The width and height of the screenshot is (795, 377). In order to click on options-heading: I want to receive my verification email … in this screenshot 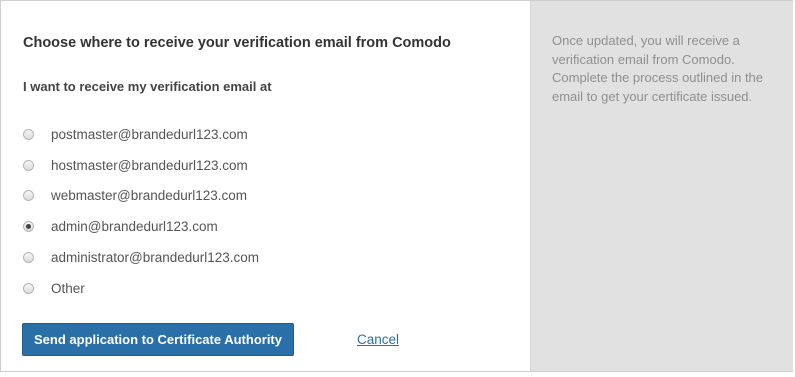, I will do `click(147, 86)`.